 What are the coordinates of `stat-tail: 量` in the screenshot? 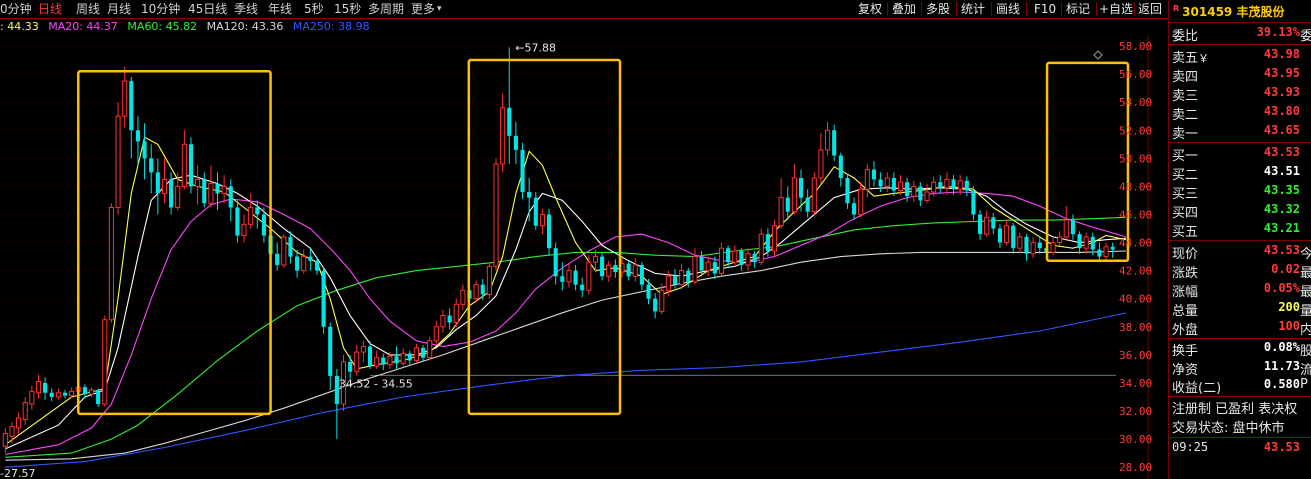 It's located at (1305, 311).